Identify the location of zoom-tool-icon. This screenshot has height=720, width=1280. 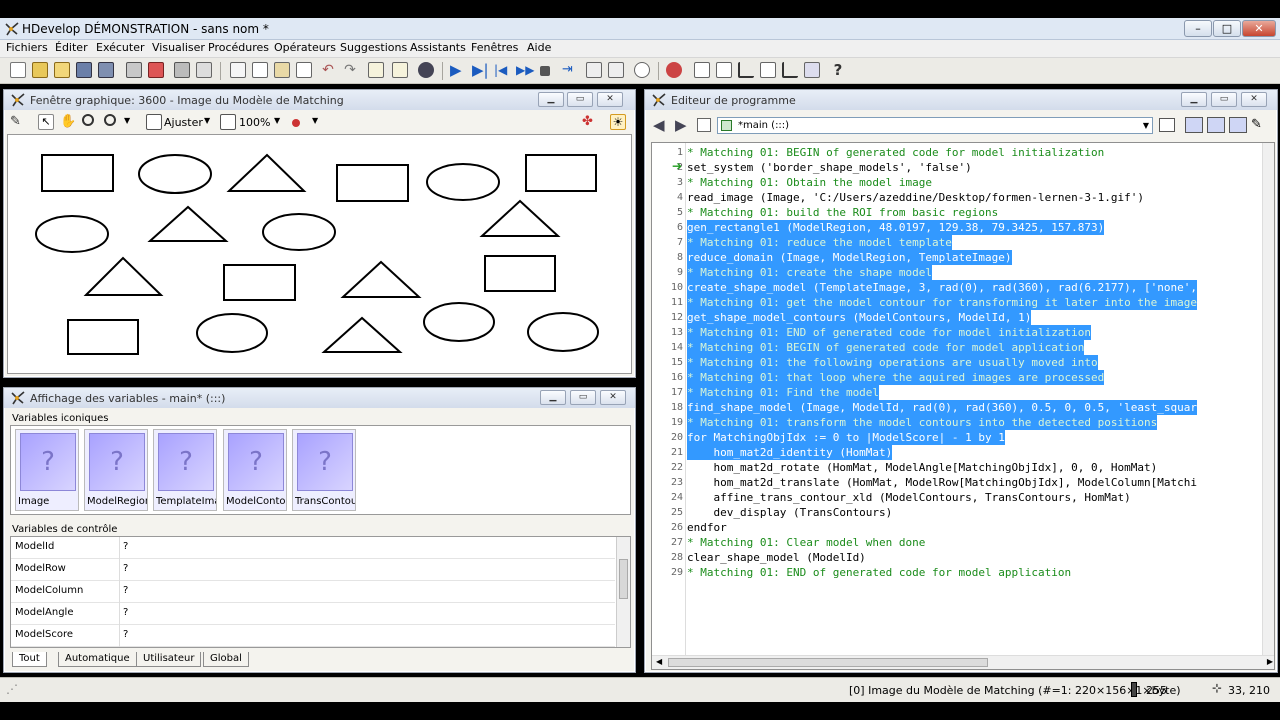
(110, 120).